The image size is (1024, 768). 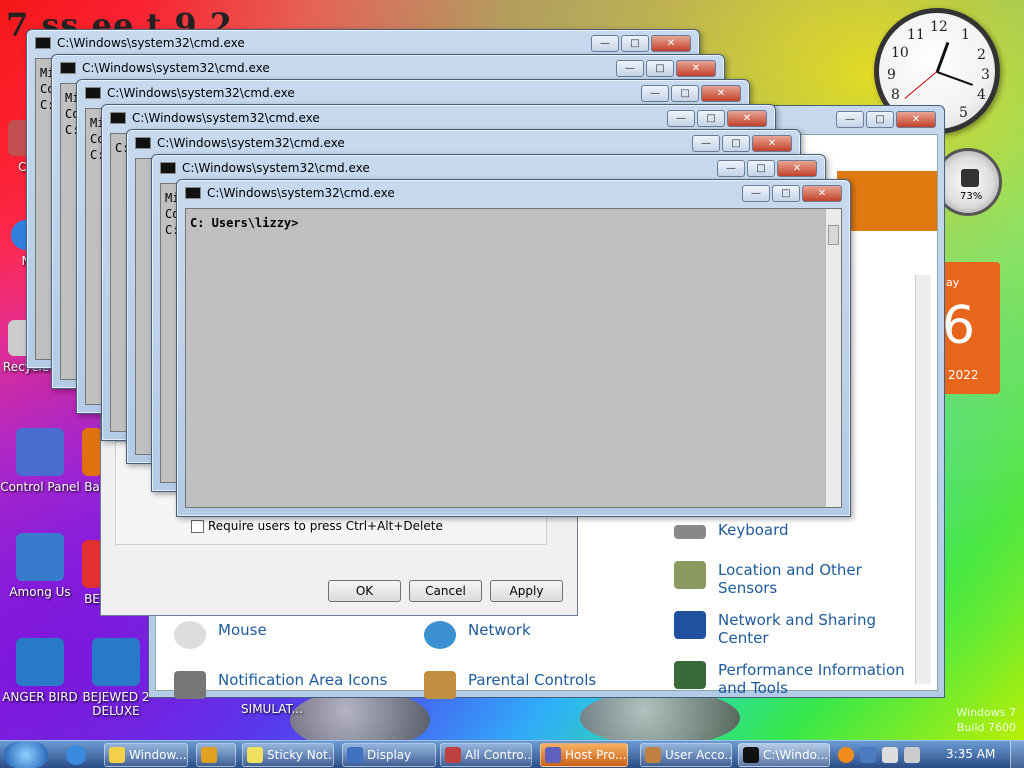 What do you see at coordinates (986, 712) in the screenshot?
I see `watermark-line: Windows 7` at bounding box center [986, 712].